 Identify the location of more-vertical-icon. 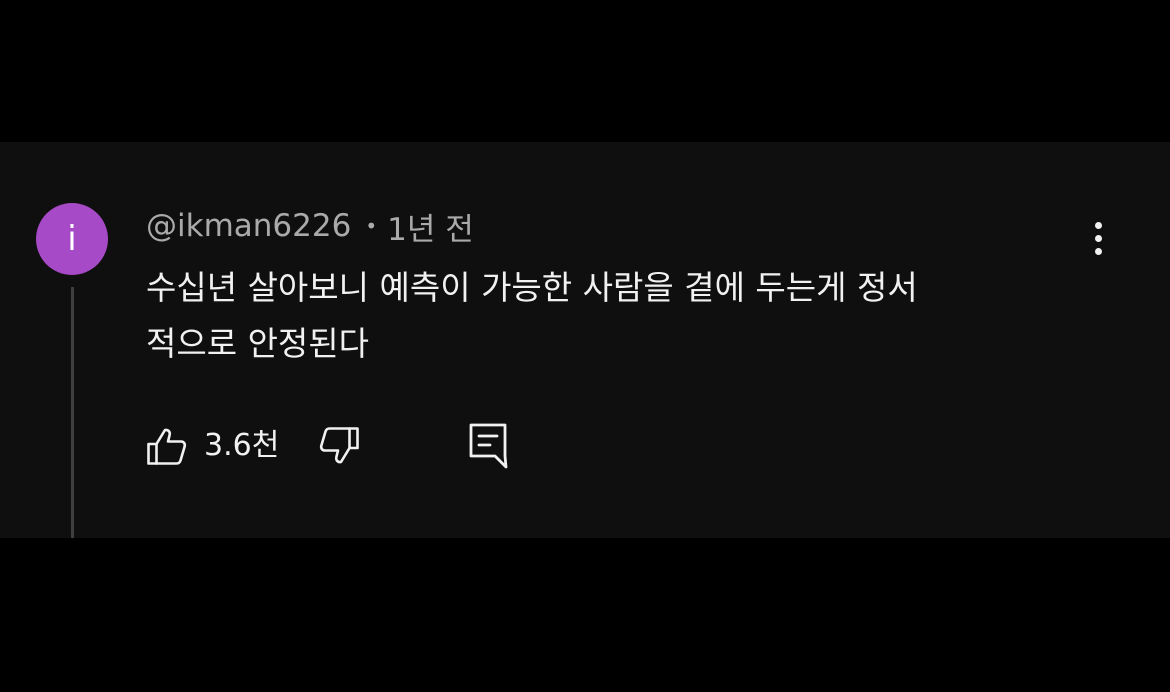
(1098, 238).